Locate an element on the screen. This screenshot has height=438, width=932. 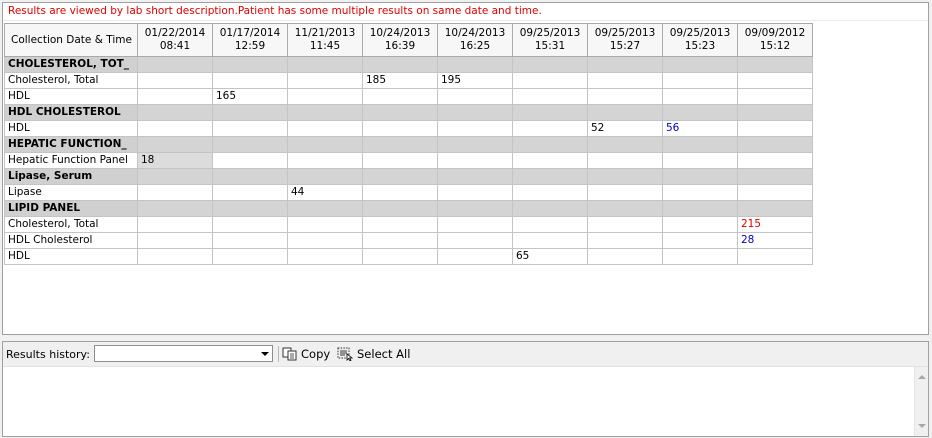
copy-button: Copy is located at coordinates (306, 354).